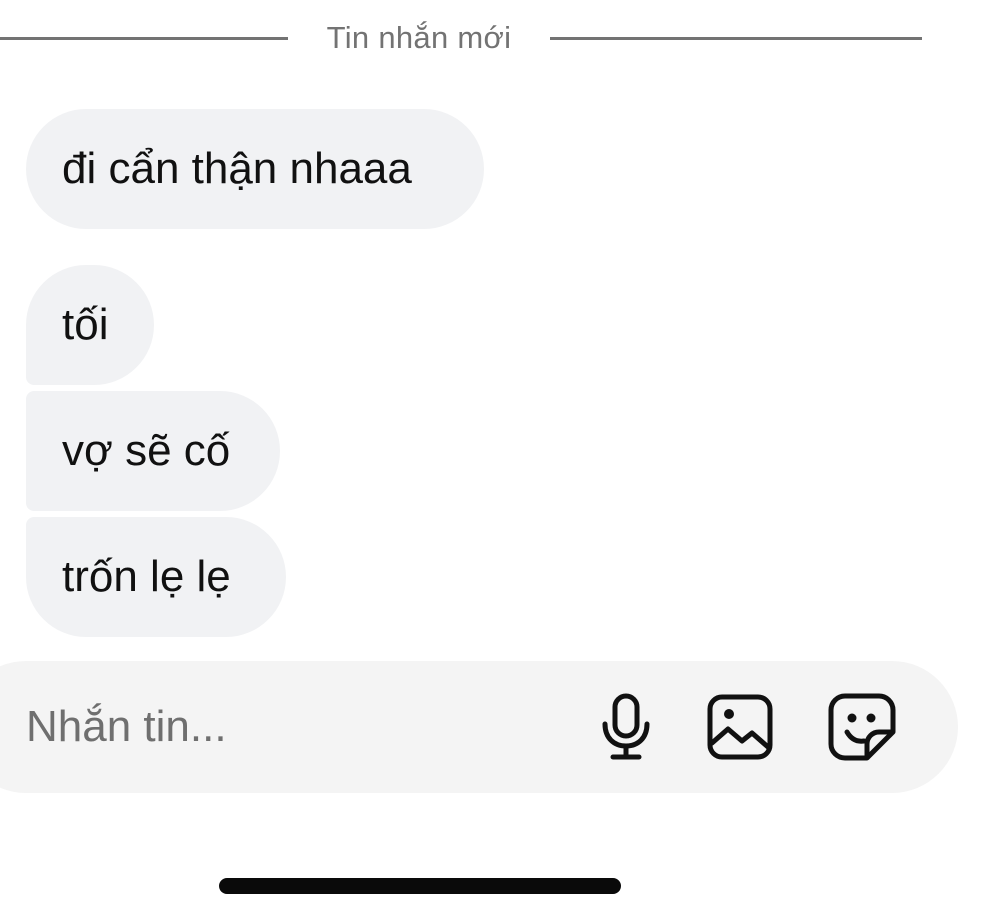  I want to click on message-bubble: trốn lẹ lẹ, so click(156, 577).